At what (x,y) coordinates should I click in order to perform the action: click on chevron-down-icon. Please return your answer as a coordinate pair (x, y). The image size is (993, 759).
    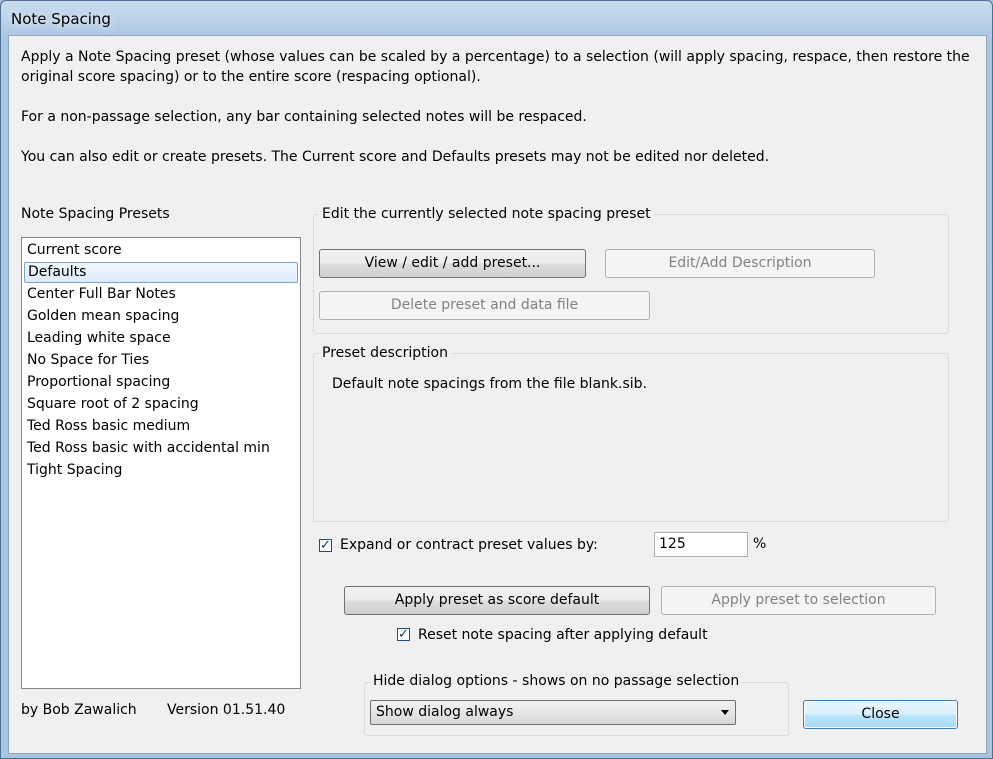
    Looking at the image, I should click on (725, 712).